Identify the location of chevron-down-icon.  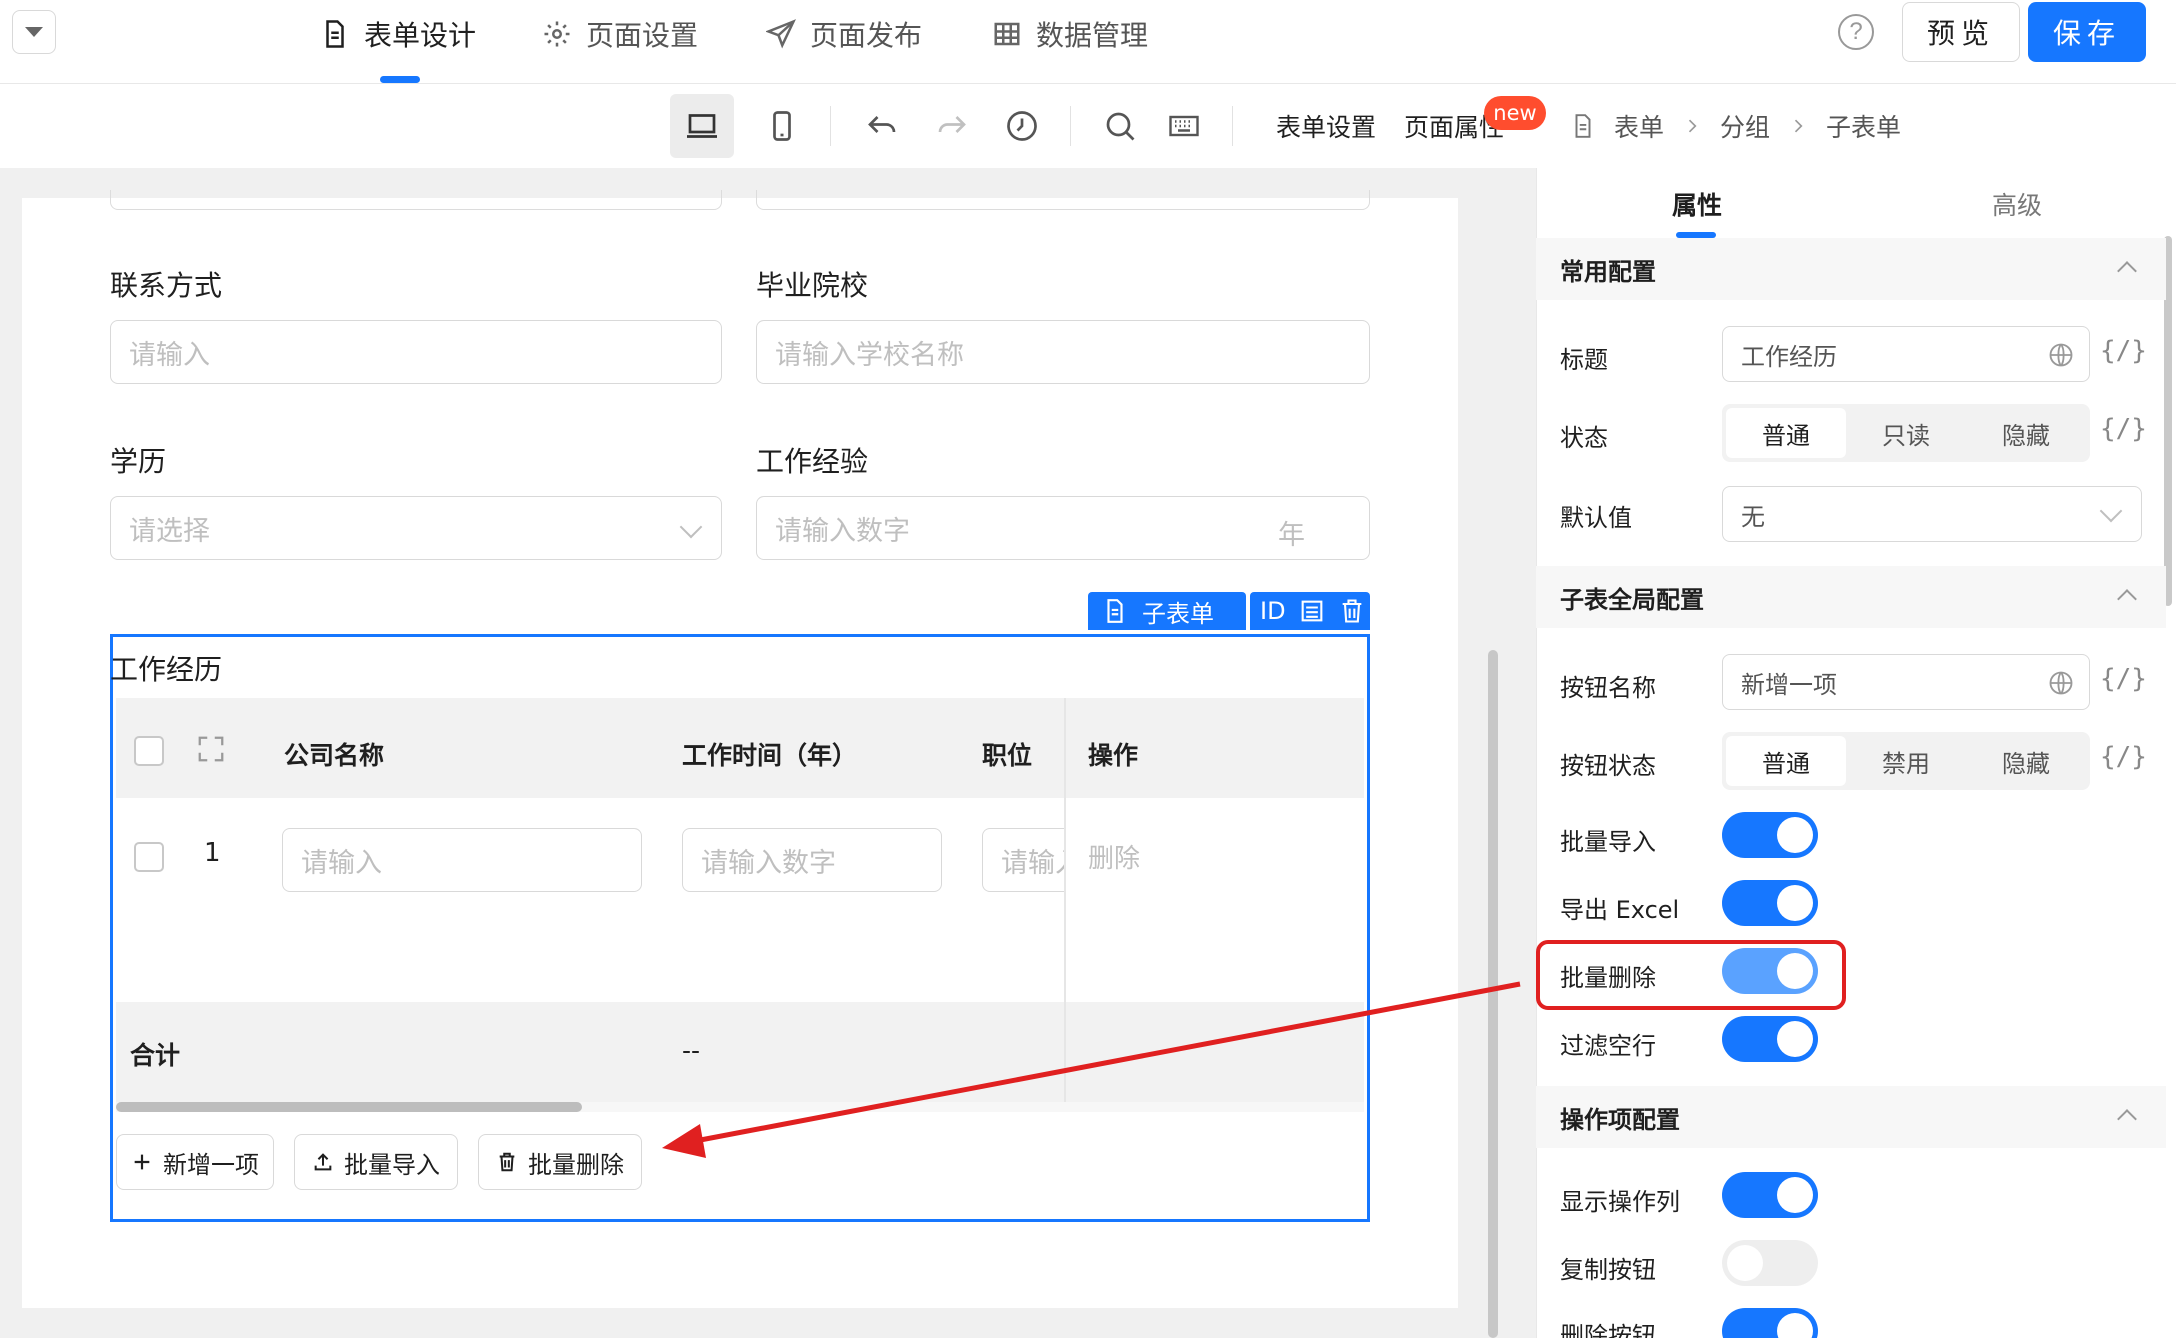
(691, 527).